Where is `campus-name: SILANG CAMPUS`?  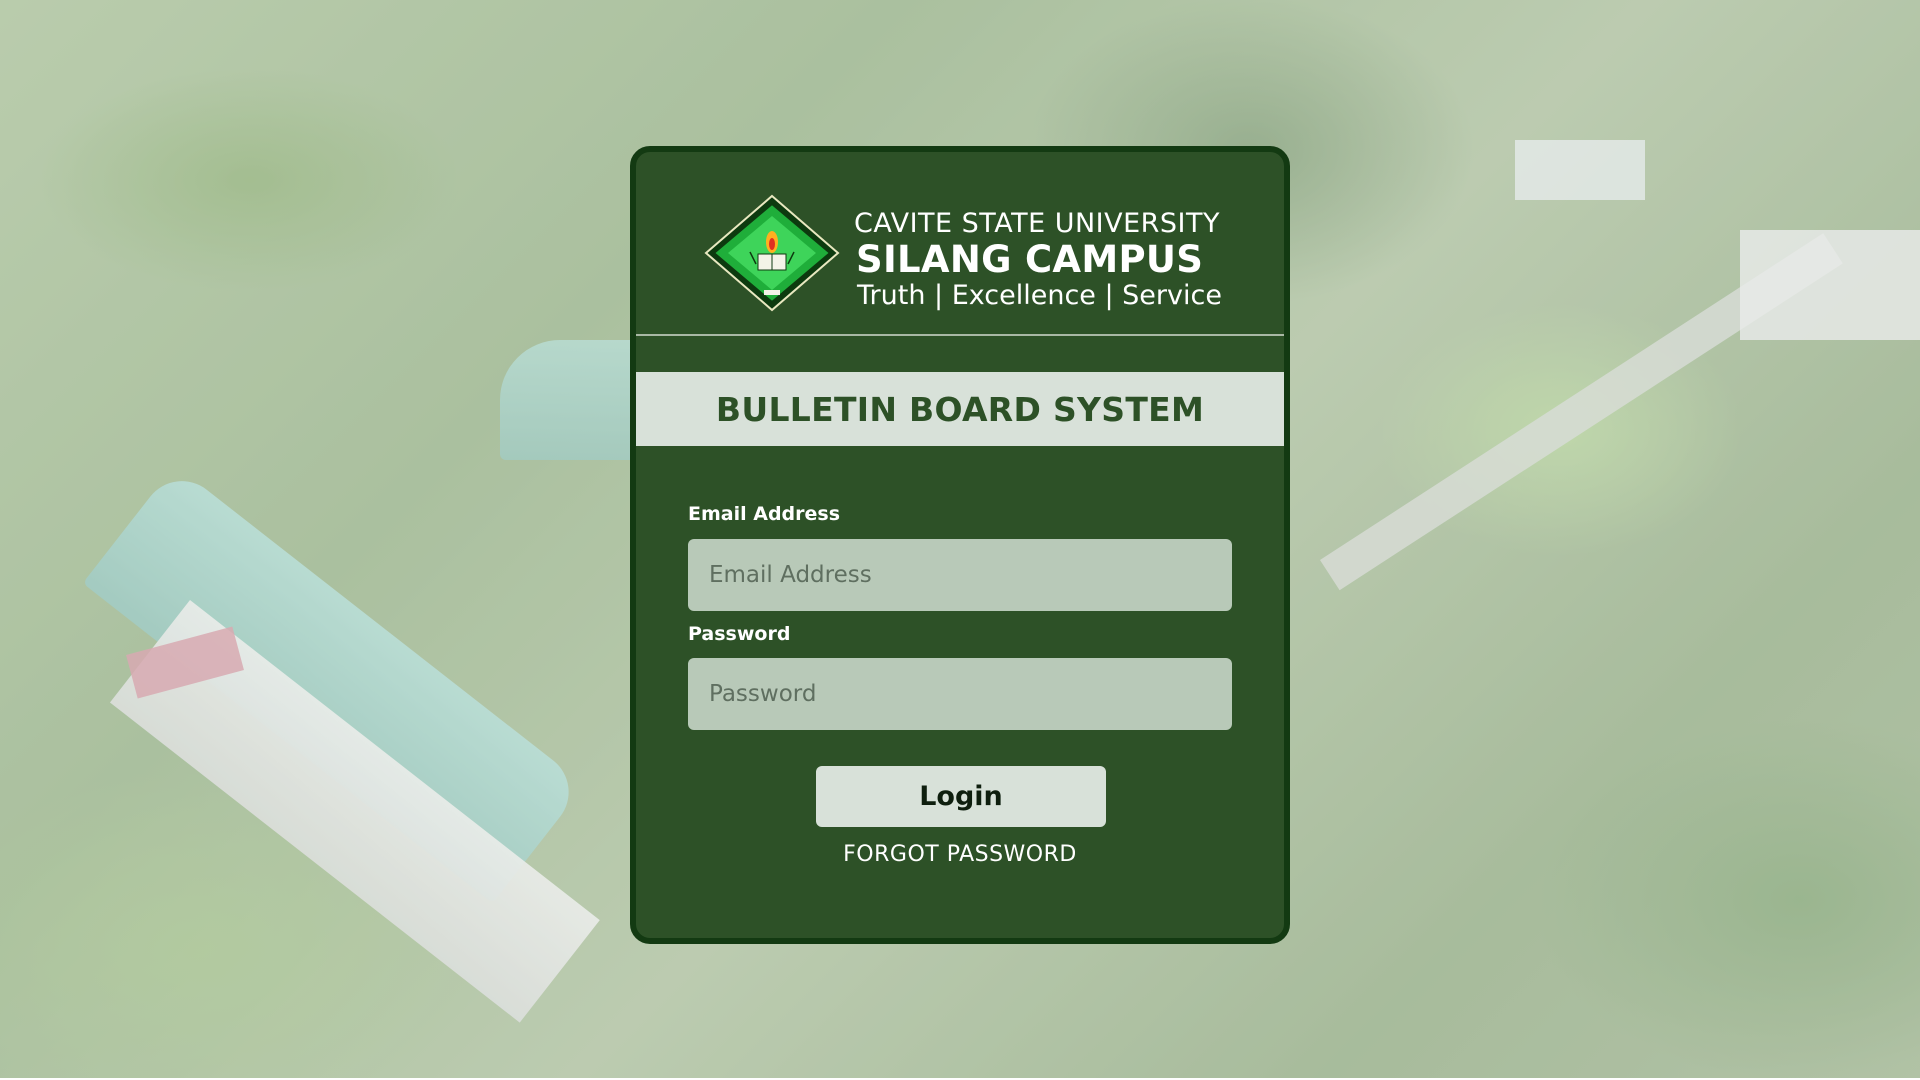
campus-name: SILANG CAMPUS is located at coordinates (1030, 259).